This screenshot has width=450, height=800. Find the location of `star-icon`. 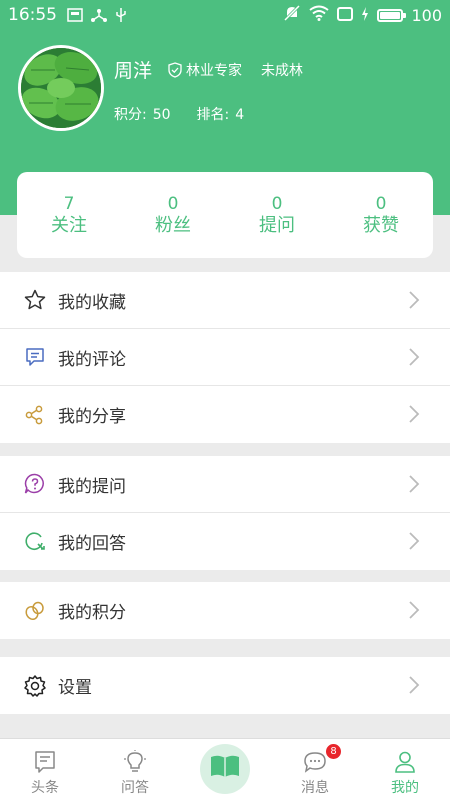

star-icon is located at coordinates (35, 300).